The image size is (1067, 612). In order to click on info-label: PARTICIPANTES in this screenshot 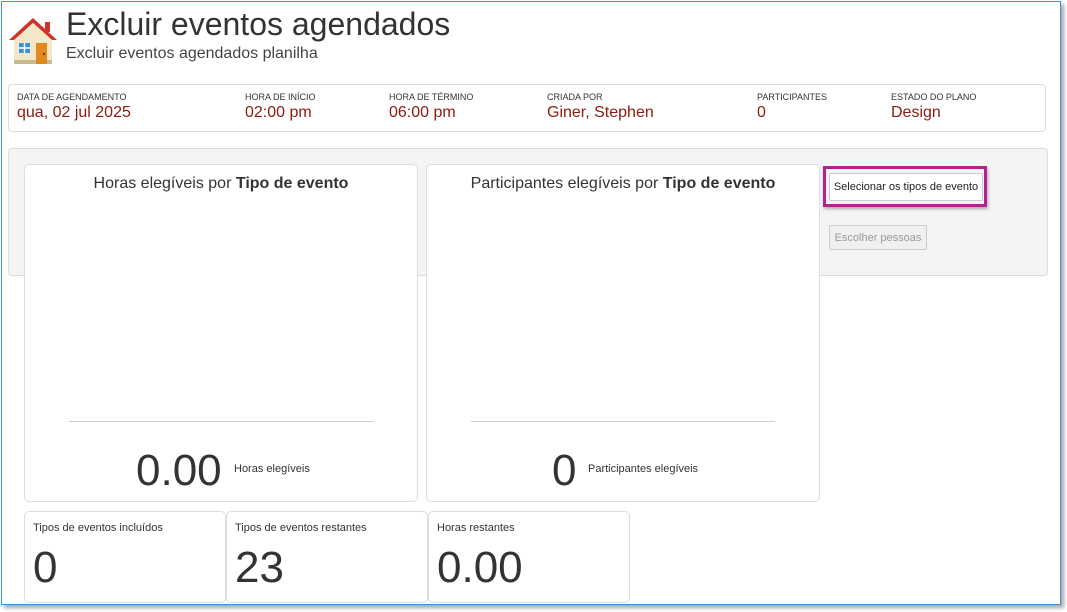, I will do `click(792, 97)`.